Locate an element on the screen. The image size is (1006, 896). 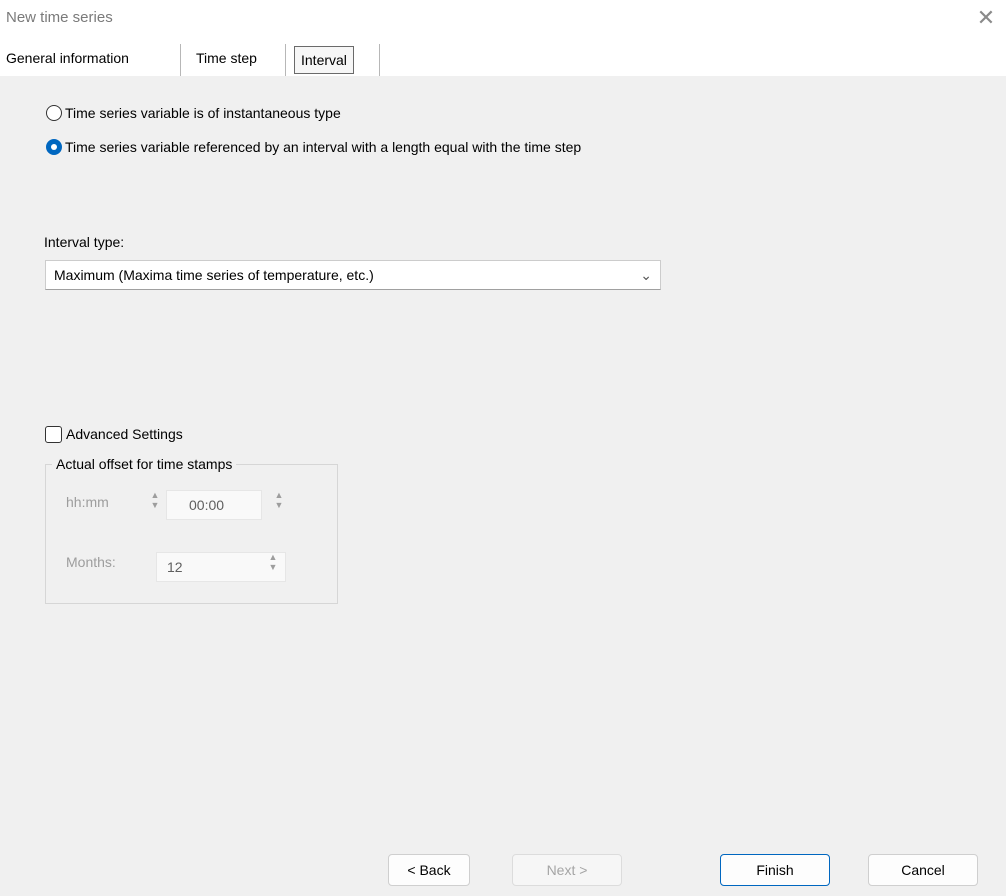
finish-button: Finish is located at coordinates (775, 870).